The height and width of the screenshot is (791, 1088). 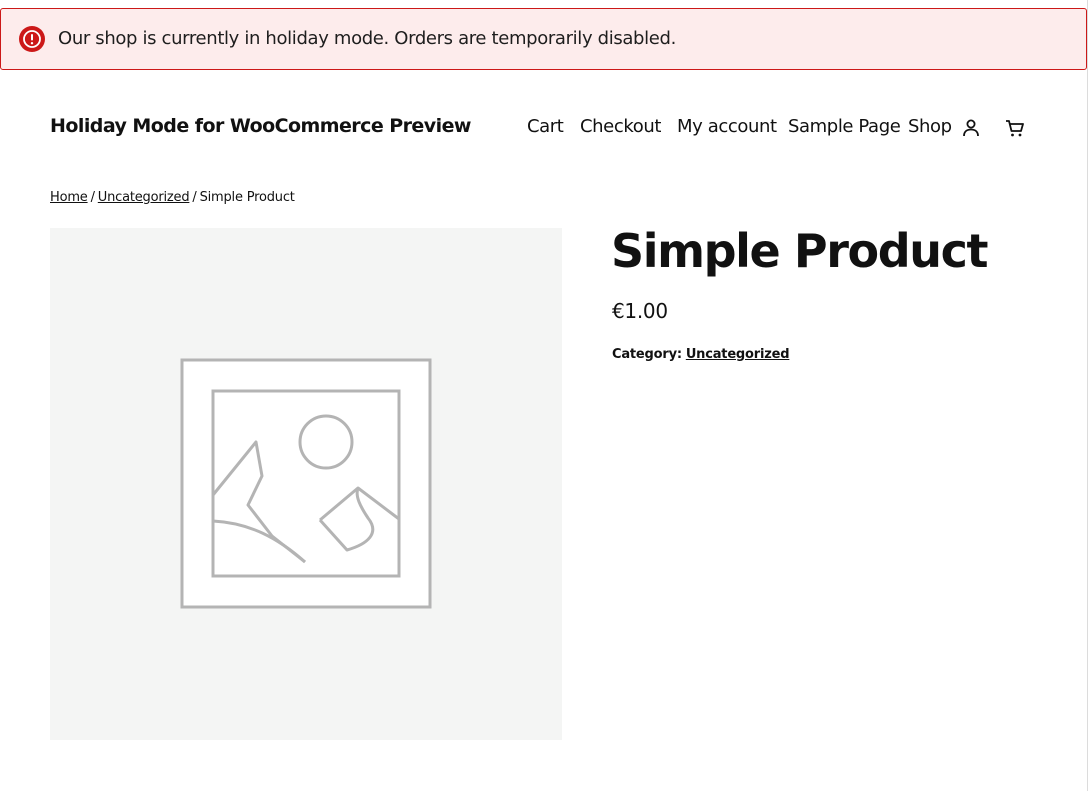 I want to click on breadcrumb-home: Home, so click(x=69, y=197).